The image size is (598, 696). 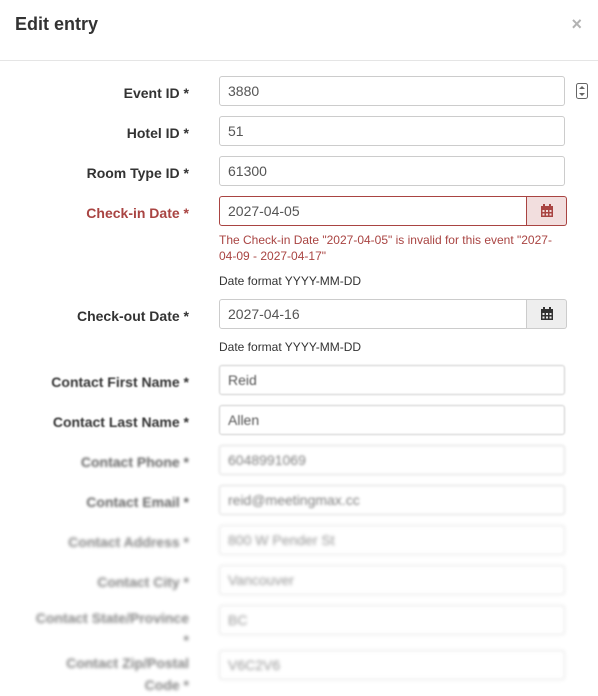 What do you see at coordinates (120, 422) in the screenshot?
I see `contact-last-name-label: Contact Last Name *` at bounding box center [120, 422].